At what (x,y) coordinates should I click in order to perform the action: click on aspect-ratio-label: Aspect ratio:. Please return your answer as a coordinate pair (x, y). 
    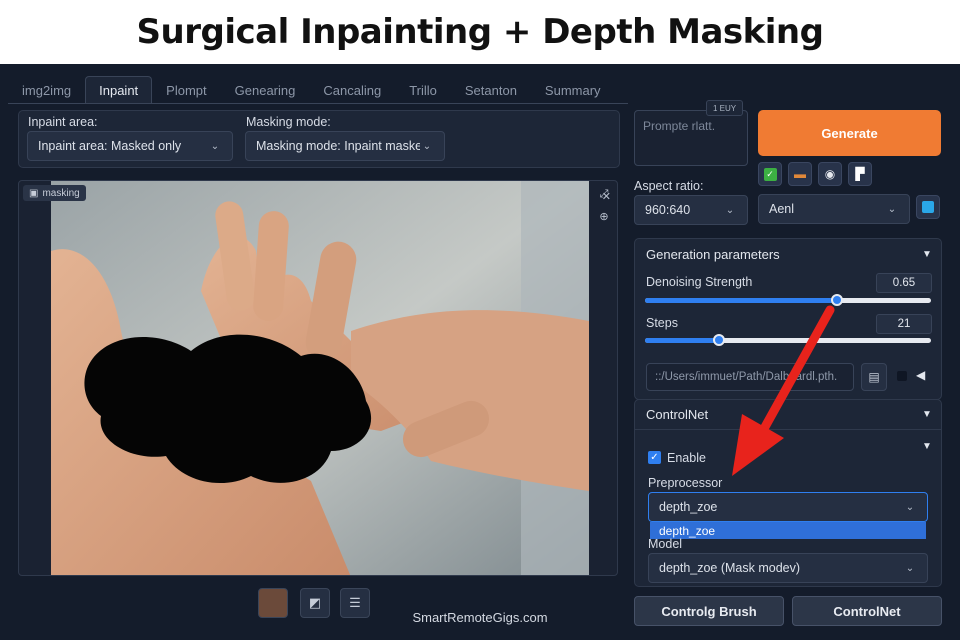
    Looking at the image, I should click on (669, 186).